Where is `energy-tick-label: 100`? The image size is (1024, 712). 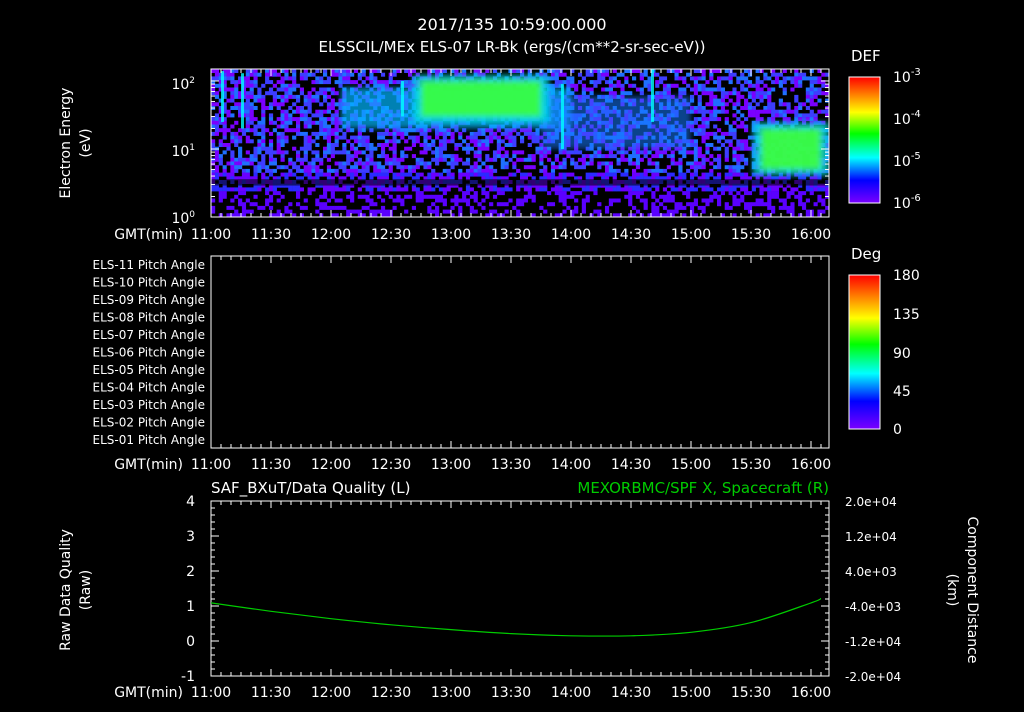
energy-tick-label: 100 is located at coordinates (183, 218).